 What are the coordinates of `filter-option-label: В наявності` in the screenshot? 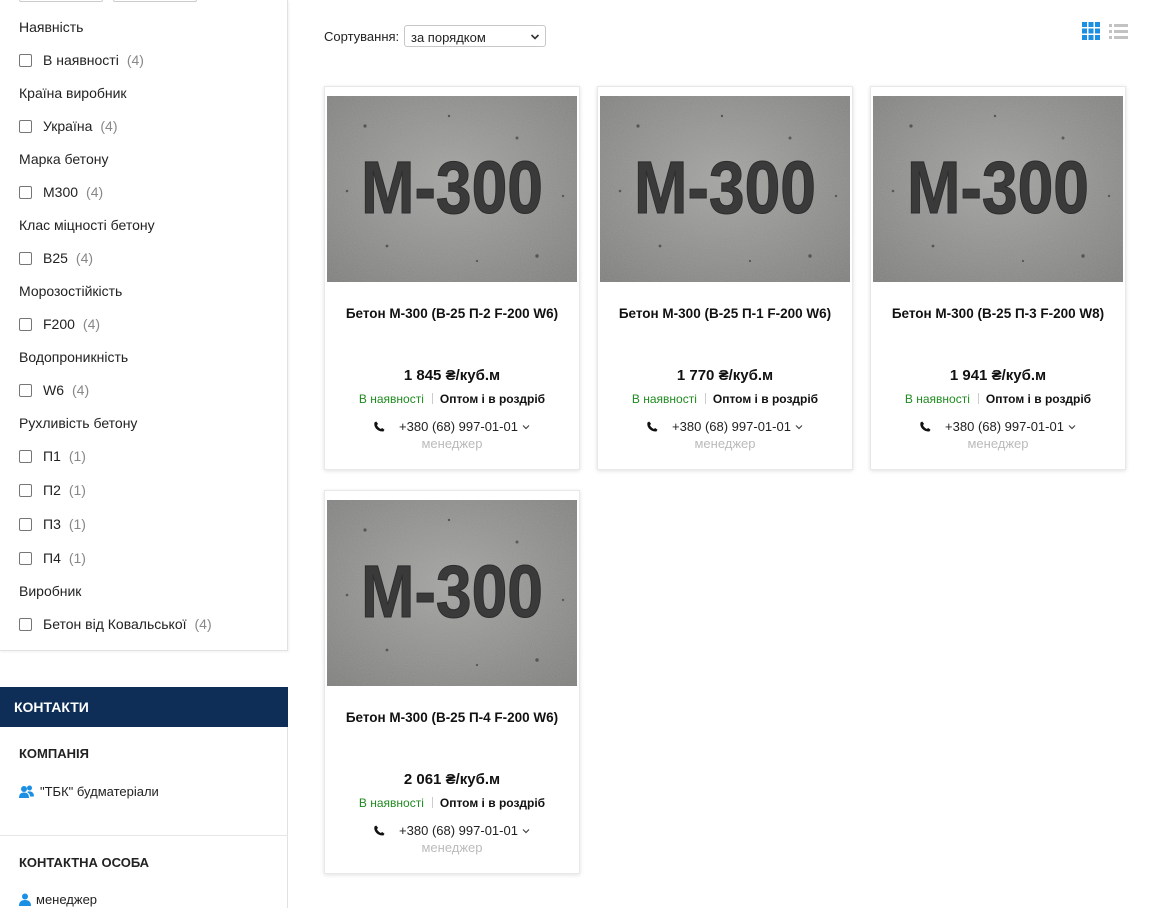 It's located at (81, 60).